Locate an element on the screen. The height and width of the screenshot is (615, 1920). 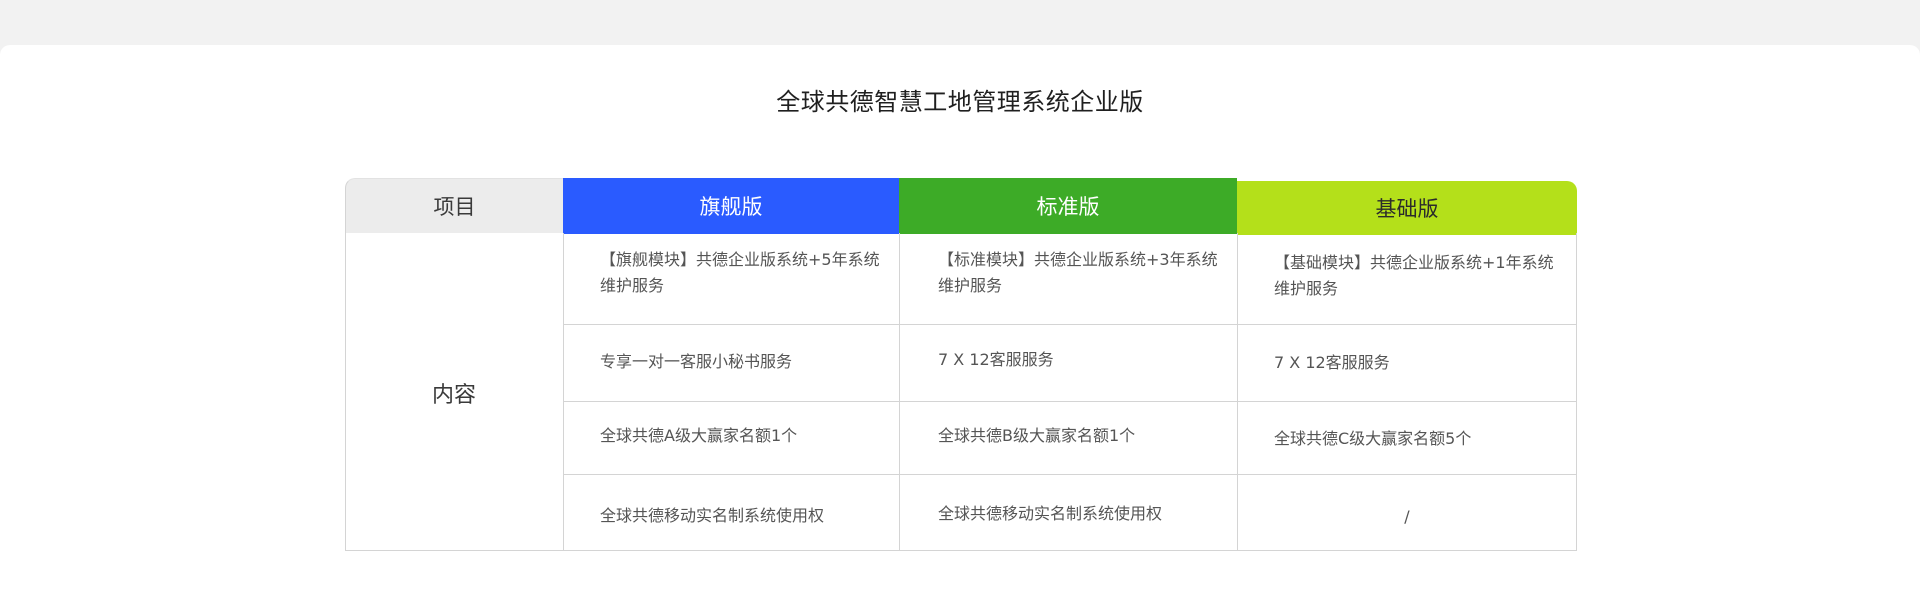
flagship-cell-module: 【旗舰模块】共德企业版系统+5年系统维护服务 is located at coordinates (740, 272).